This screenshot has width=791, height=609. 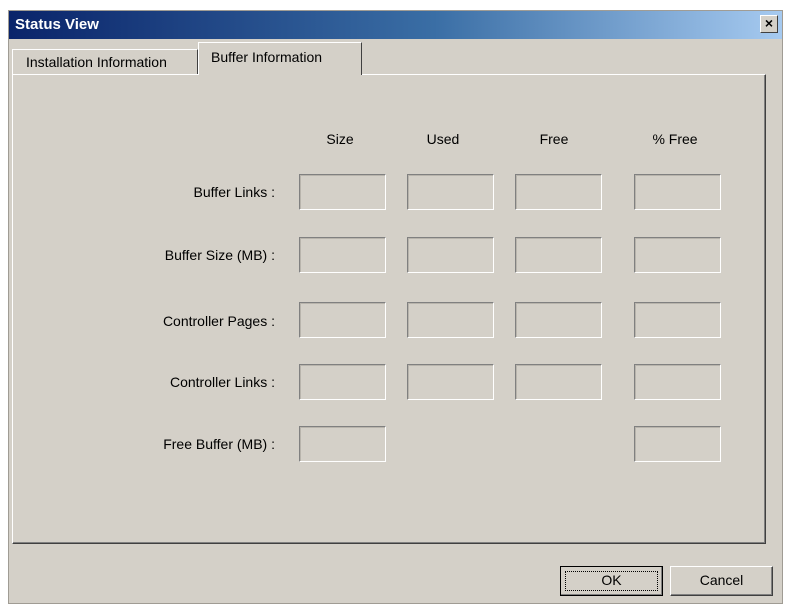 What do you see at coordinates (558, 255) in the screenshot?
I see `buffer-size-free-field` at bounding box center [558, 255].